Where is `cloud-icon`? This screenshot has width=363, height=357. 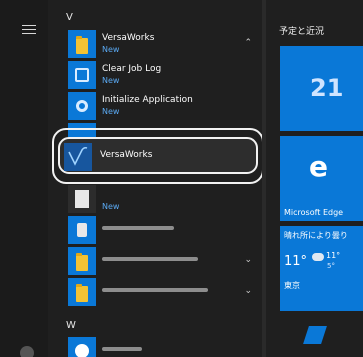
cloud-icon is located at coordinates (318, 257).